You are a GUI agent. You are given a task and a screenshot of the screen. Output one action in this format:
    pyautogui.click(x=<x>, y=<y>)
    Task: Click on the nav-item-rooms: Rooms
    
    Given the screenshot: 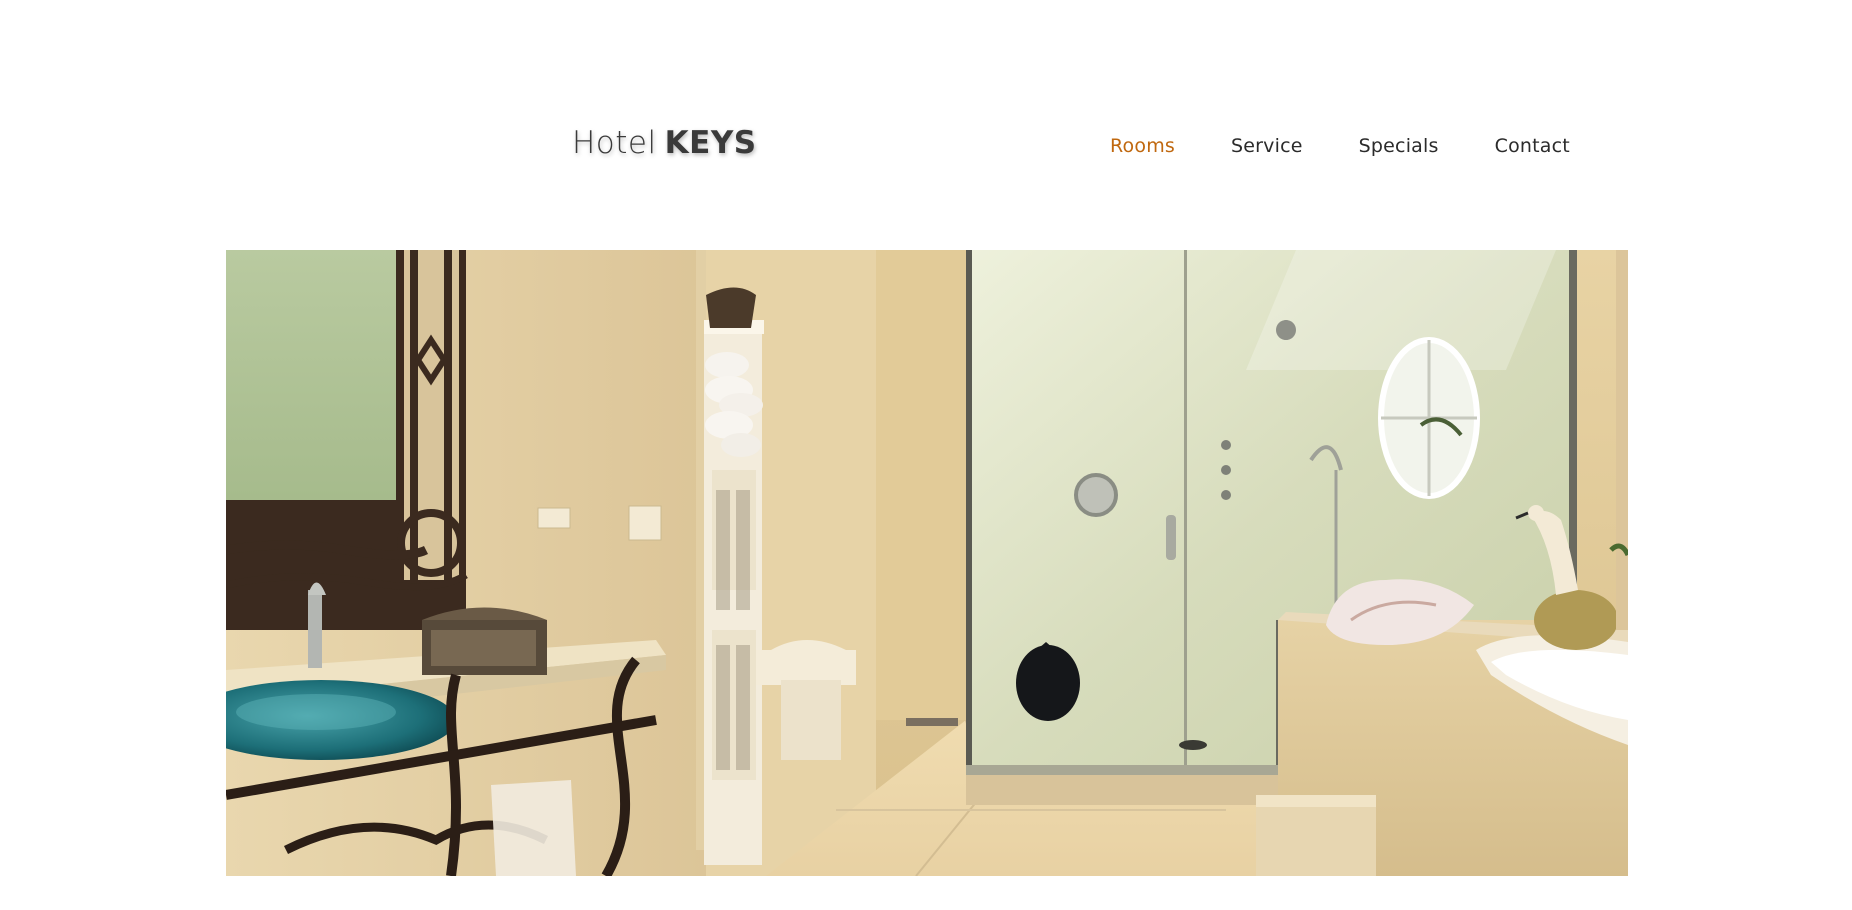 What is the action you would take?
    pyautogui.click(x=1142, y=146)
    